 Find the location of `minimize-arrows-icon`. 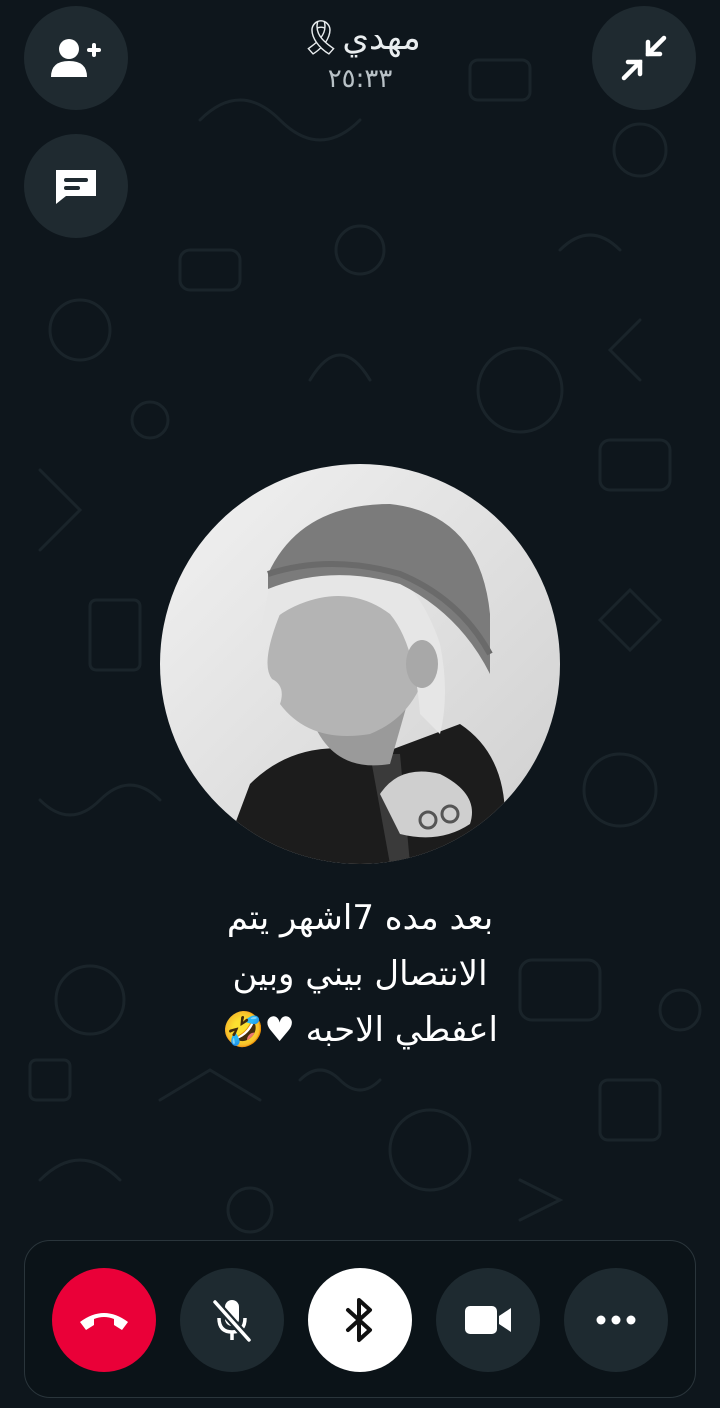

minimize-arrows-icon is located at coordinates (644, 58).